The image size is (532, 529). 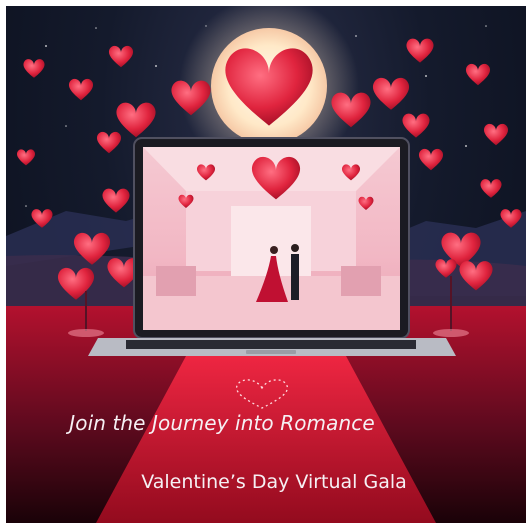 I want to click on ballroom-table-right, so click(x=361, y=281).